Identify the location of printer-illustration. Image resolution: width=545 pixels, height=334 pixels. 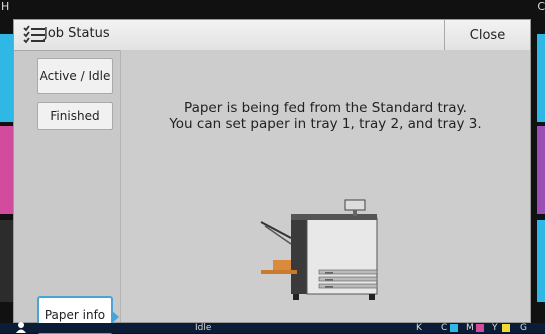
(319, 249).